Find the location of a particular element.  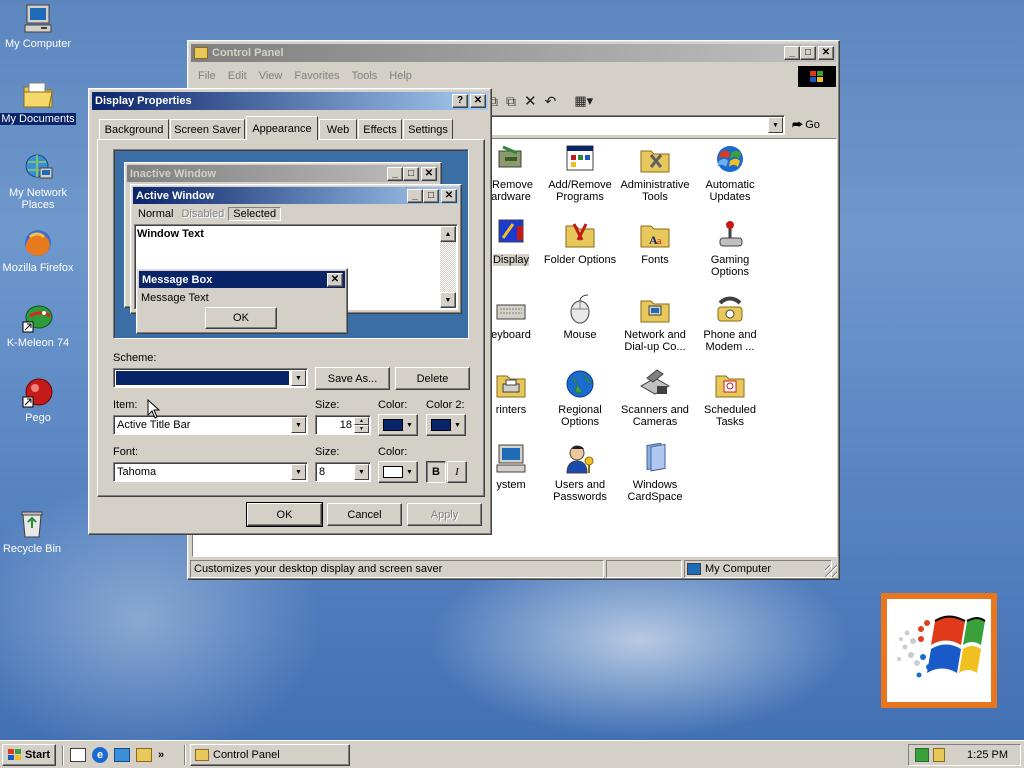

font-select: Tahoma ▼ is located at coordinates (210, 472).